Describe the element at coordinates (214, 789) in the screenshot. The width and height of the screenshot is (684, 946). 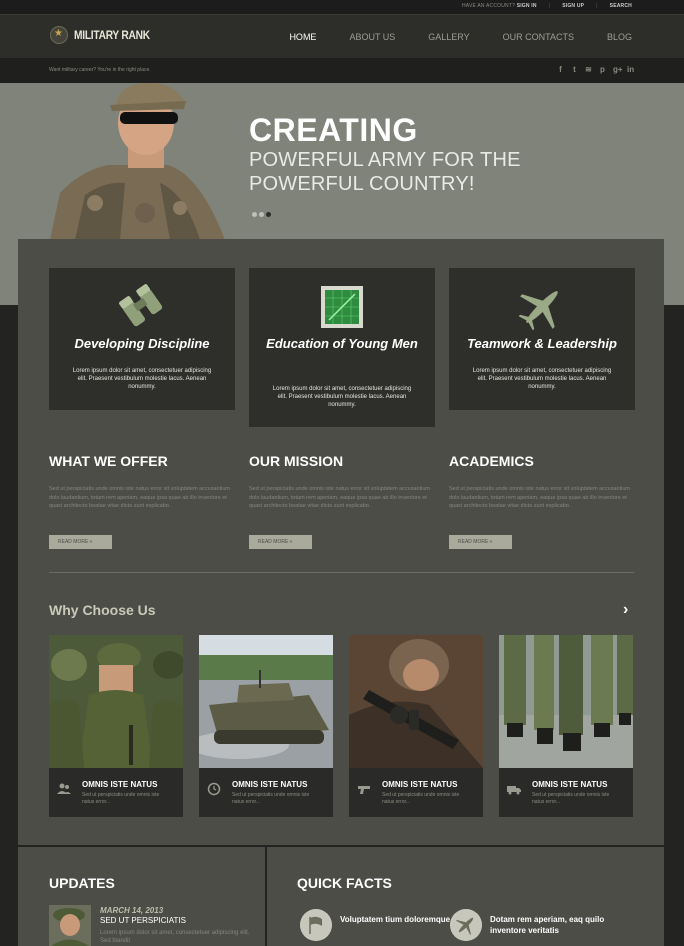
I see `clock-icon` at that location.